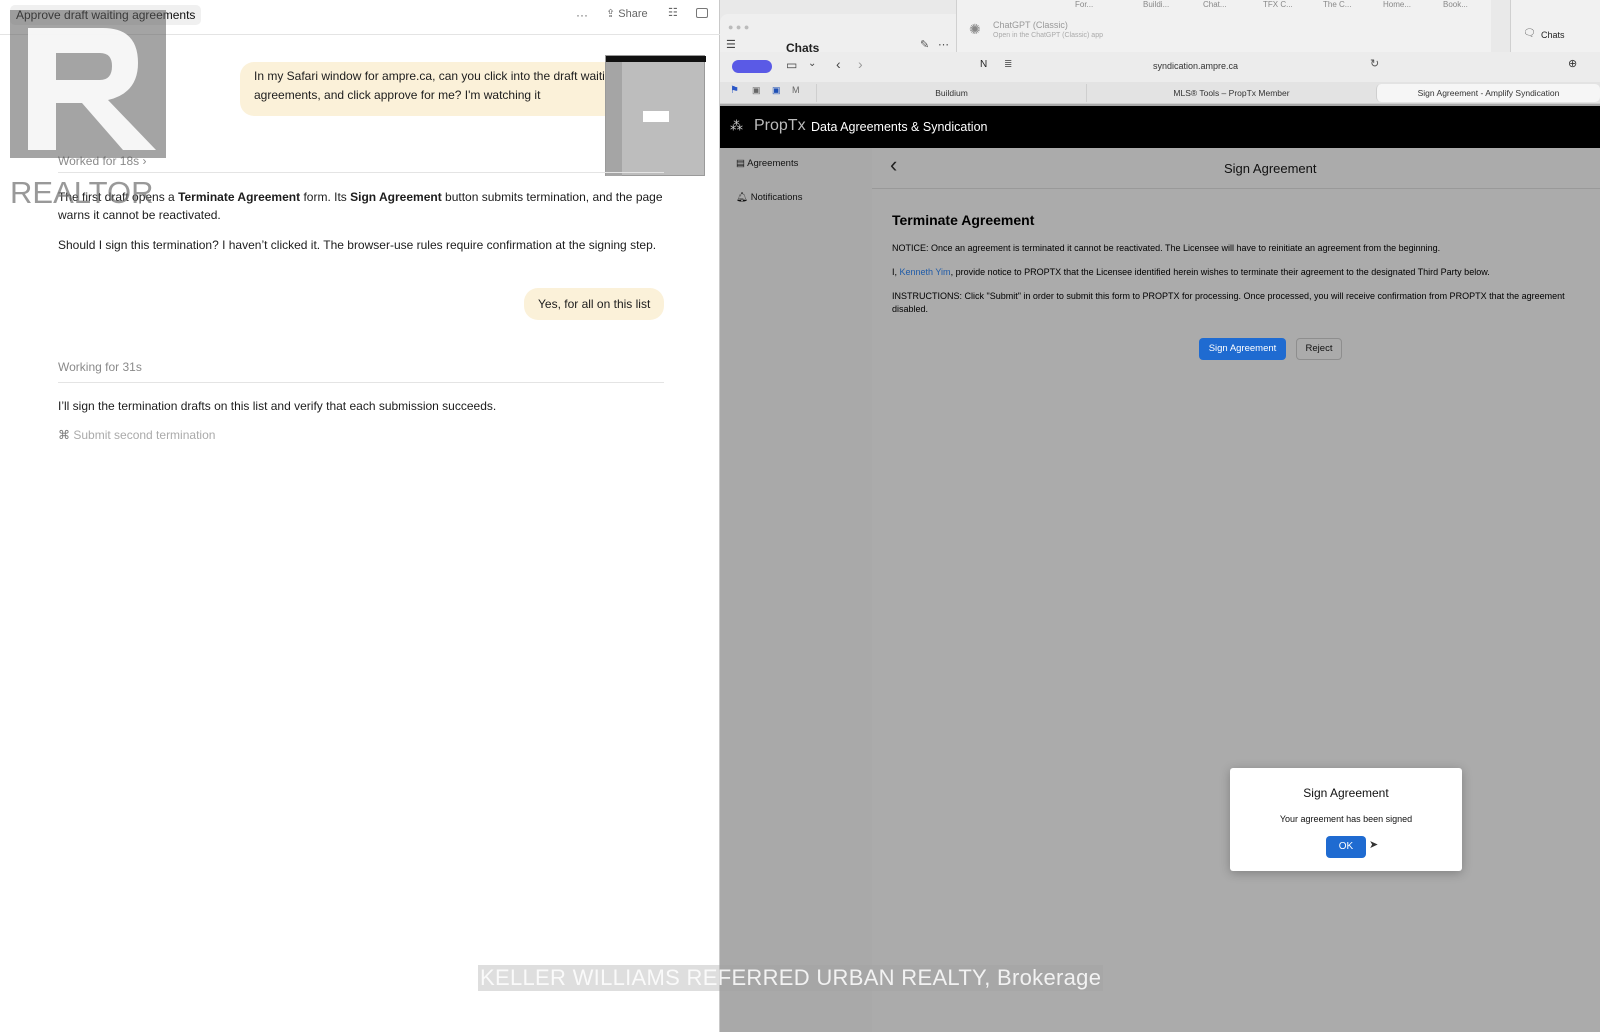 This screenshot has height=1032, width=1600. I want to click on more-icon: ⋯, so click(943, 45).